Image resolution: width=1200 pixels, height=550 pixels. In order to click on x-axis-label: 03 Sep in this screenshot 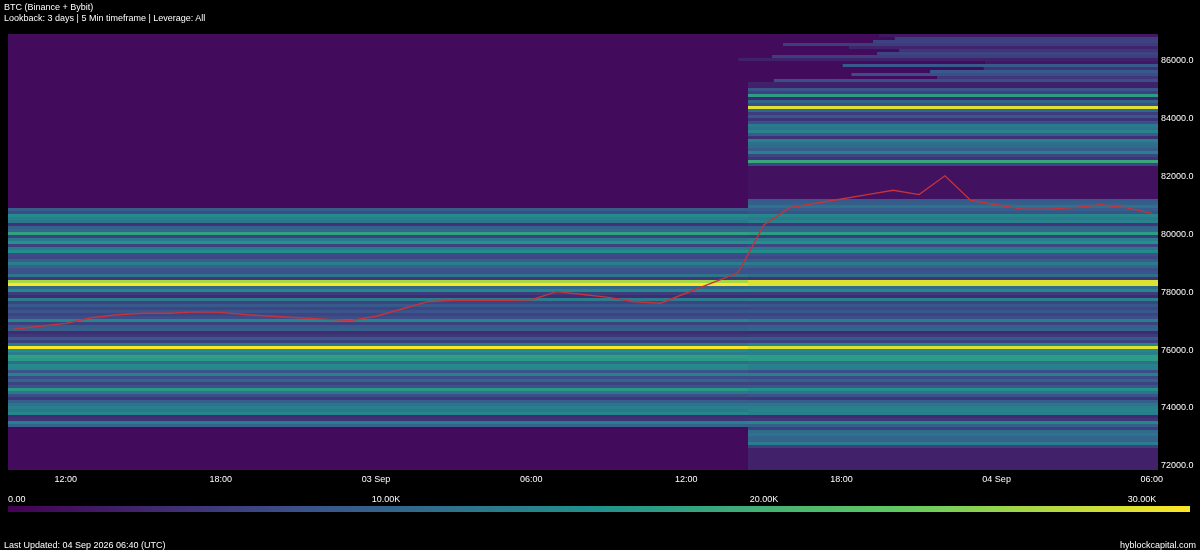, I will do `click(376, 479)`.